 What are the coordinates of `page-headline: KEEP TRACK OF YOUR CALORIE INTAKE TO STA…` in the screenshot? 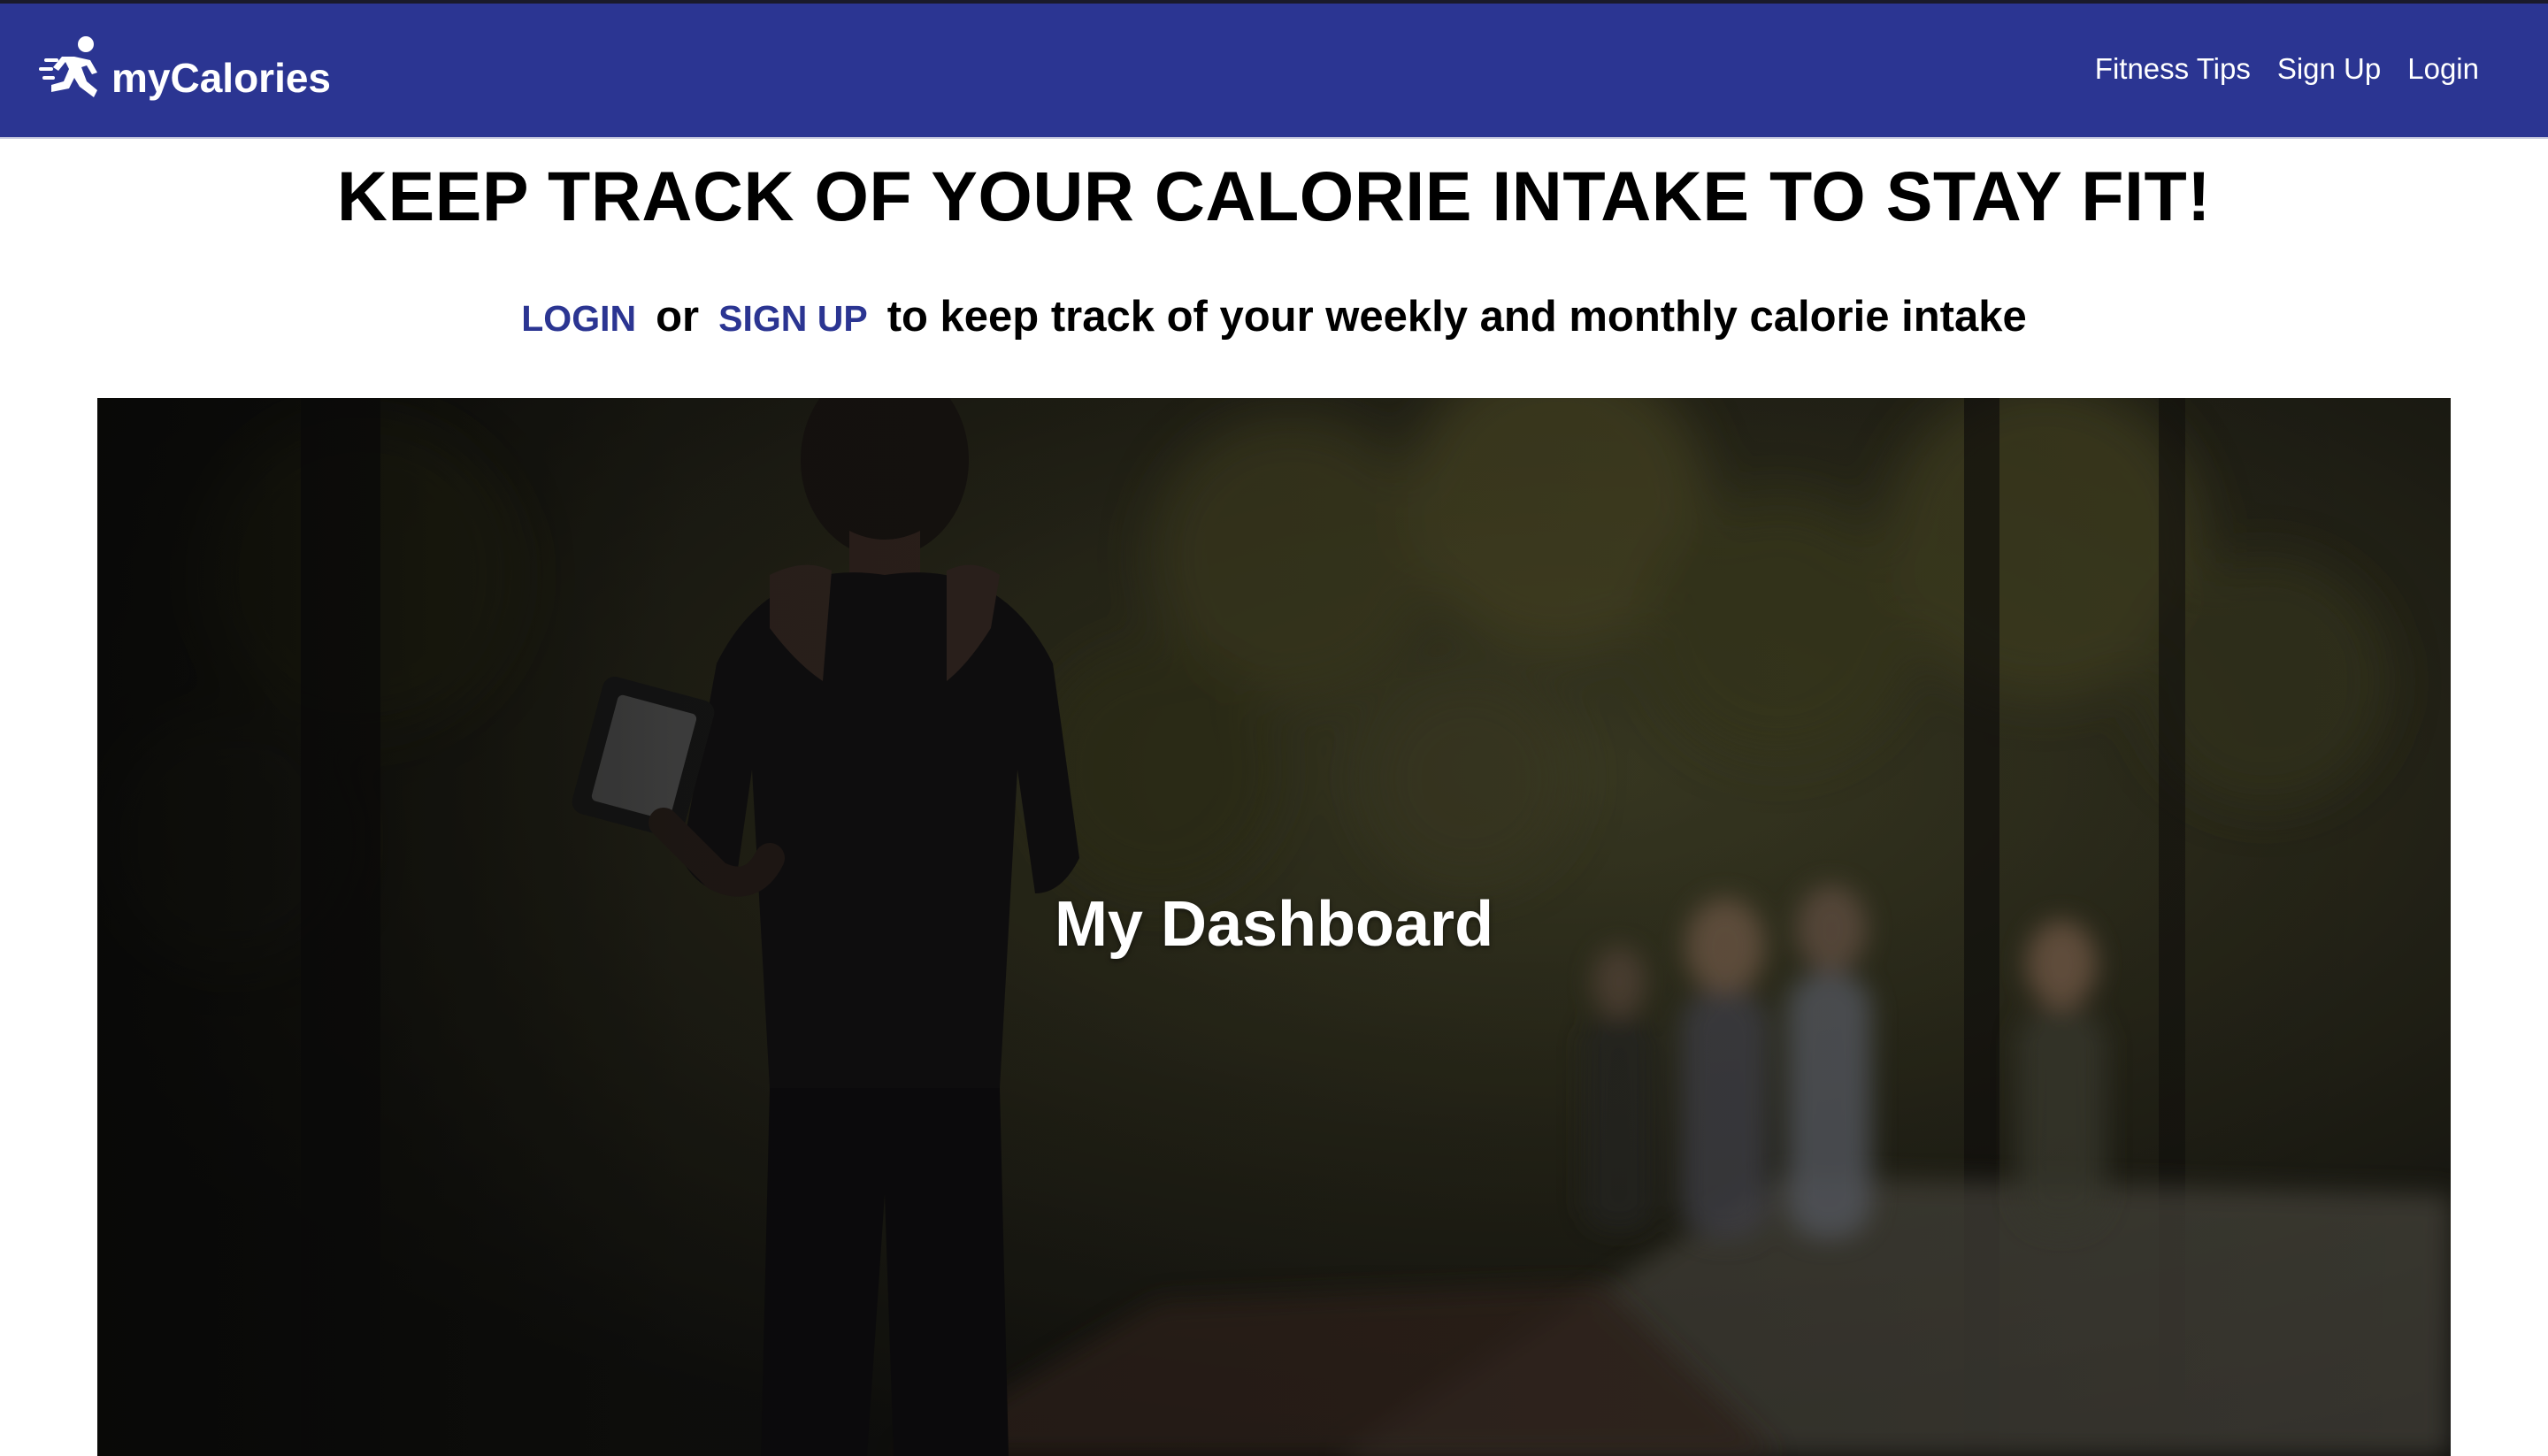 It's located at (1274, 196).